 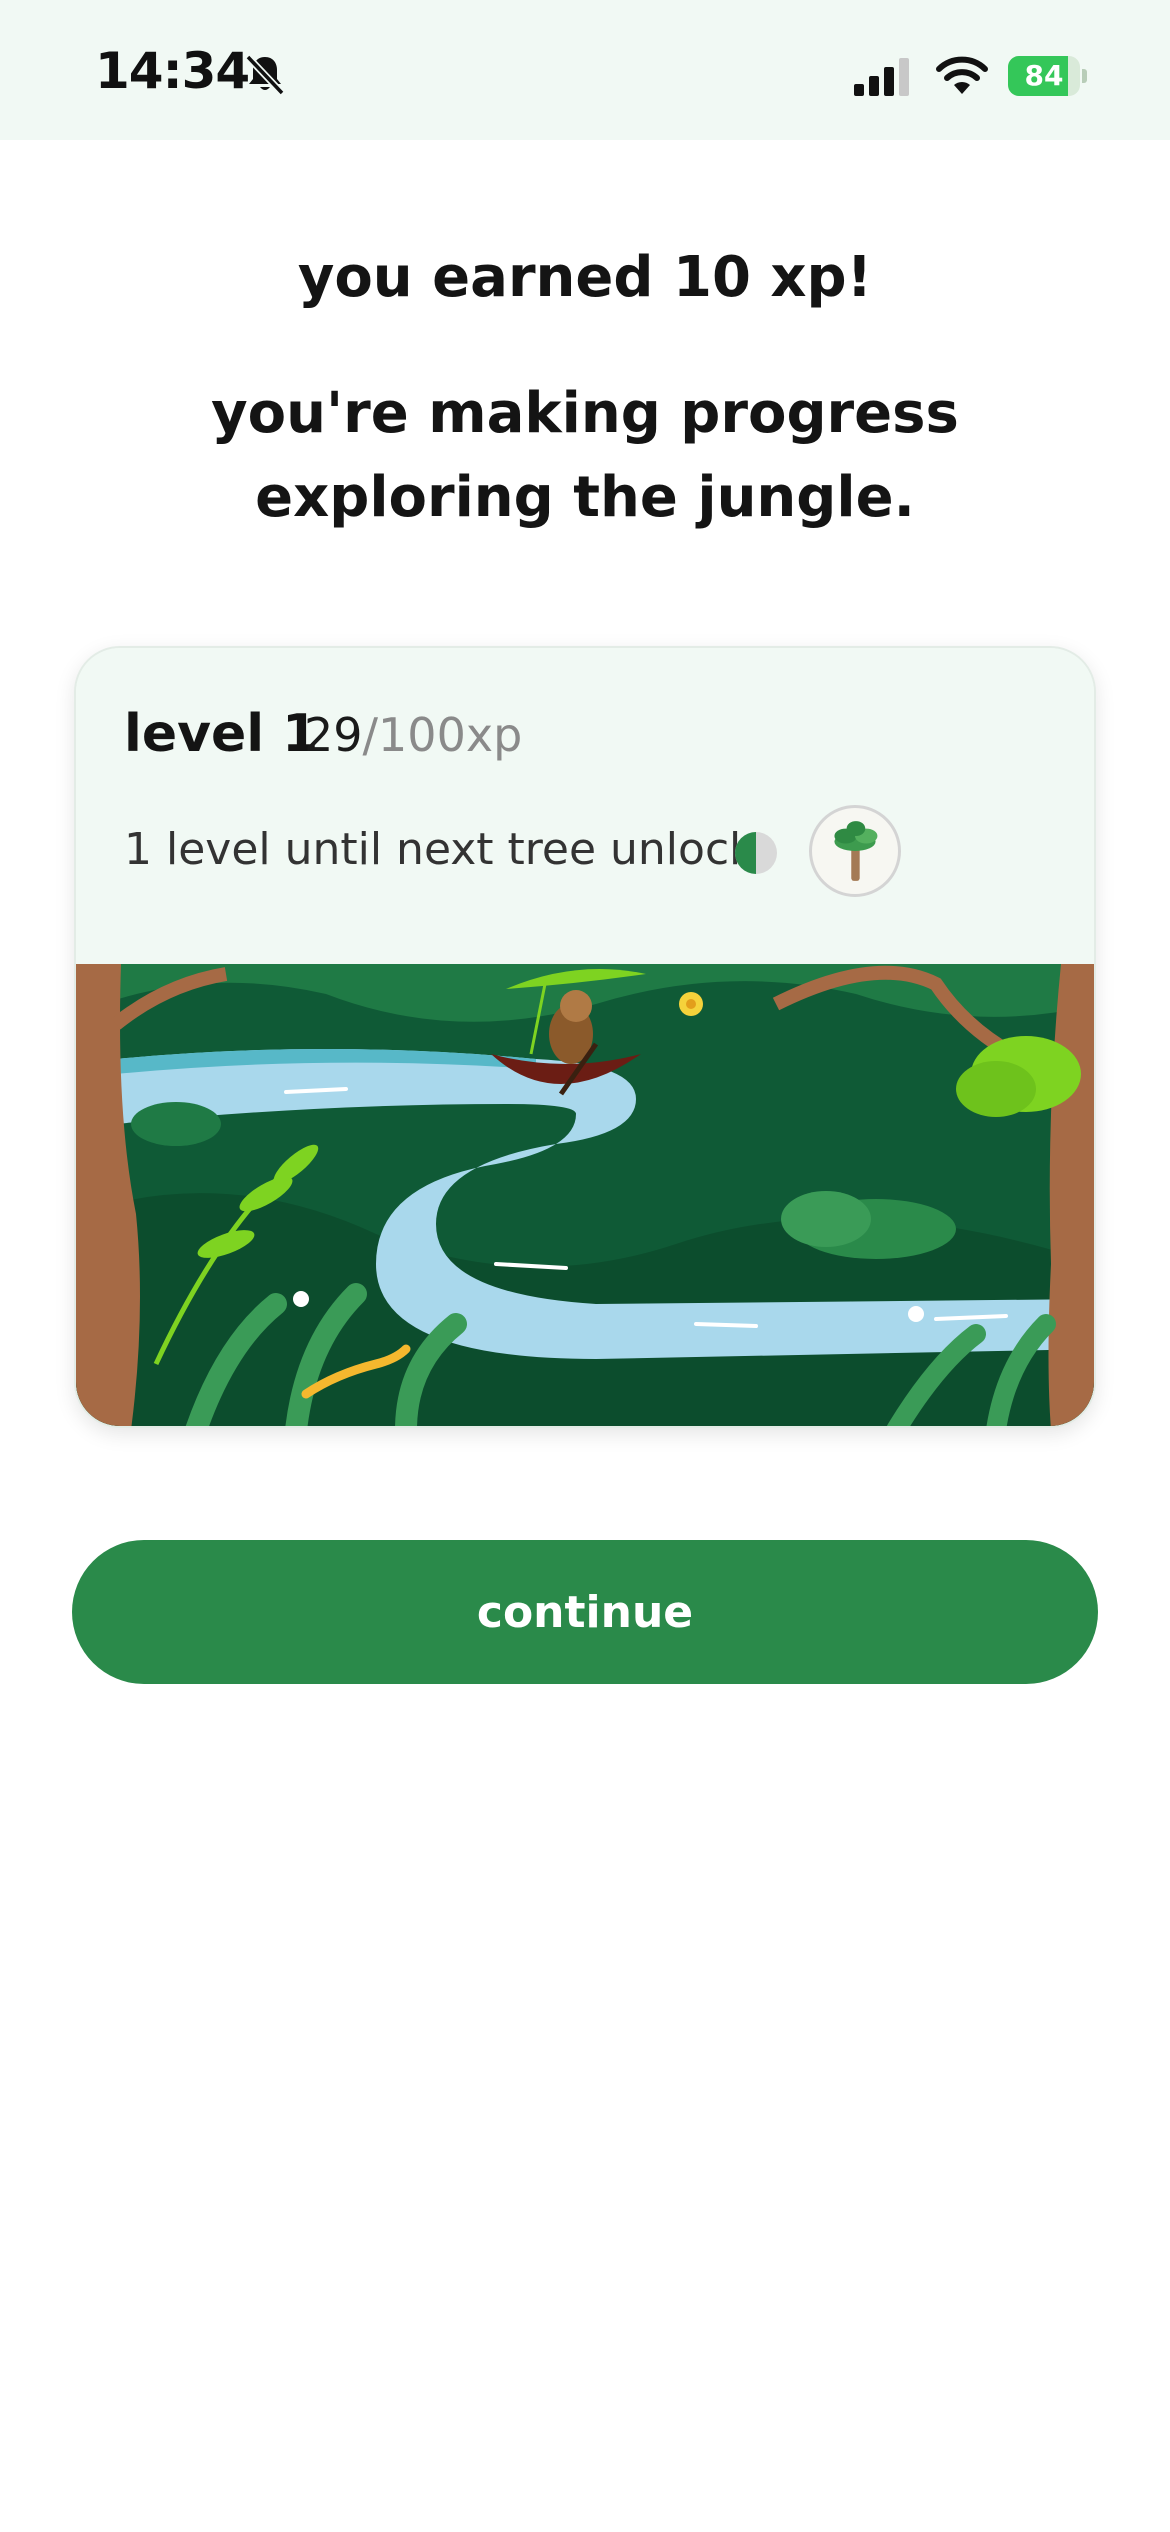 I want to click on level-label: level 1, so click(x=221, y=734).